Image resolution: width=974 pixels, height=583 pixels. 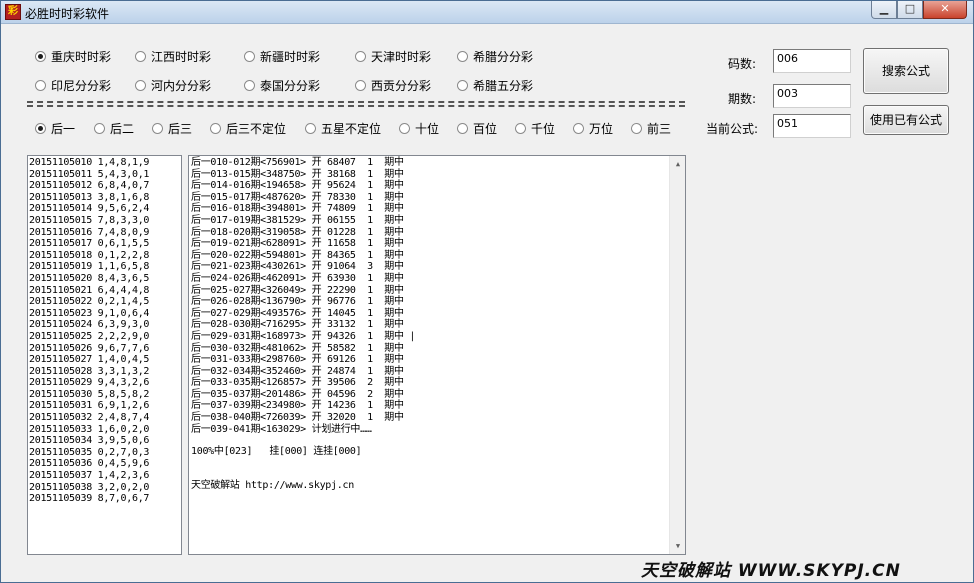 I want to click on result-line: 后一013-015期<348750> 开 38168 1 期中, so click(x=297, y=174).